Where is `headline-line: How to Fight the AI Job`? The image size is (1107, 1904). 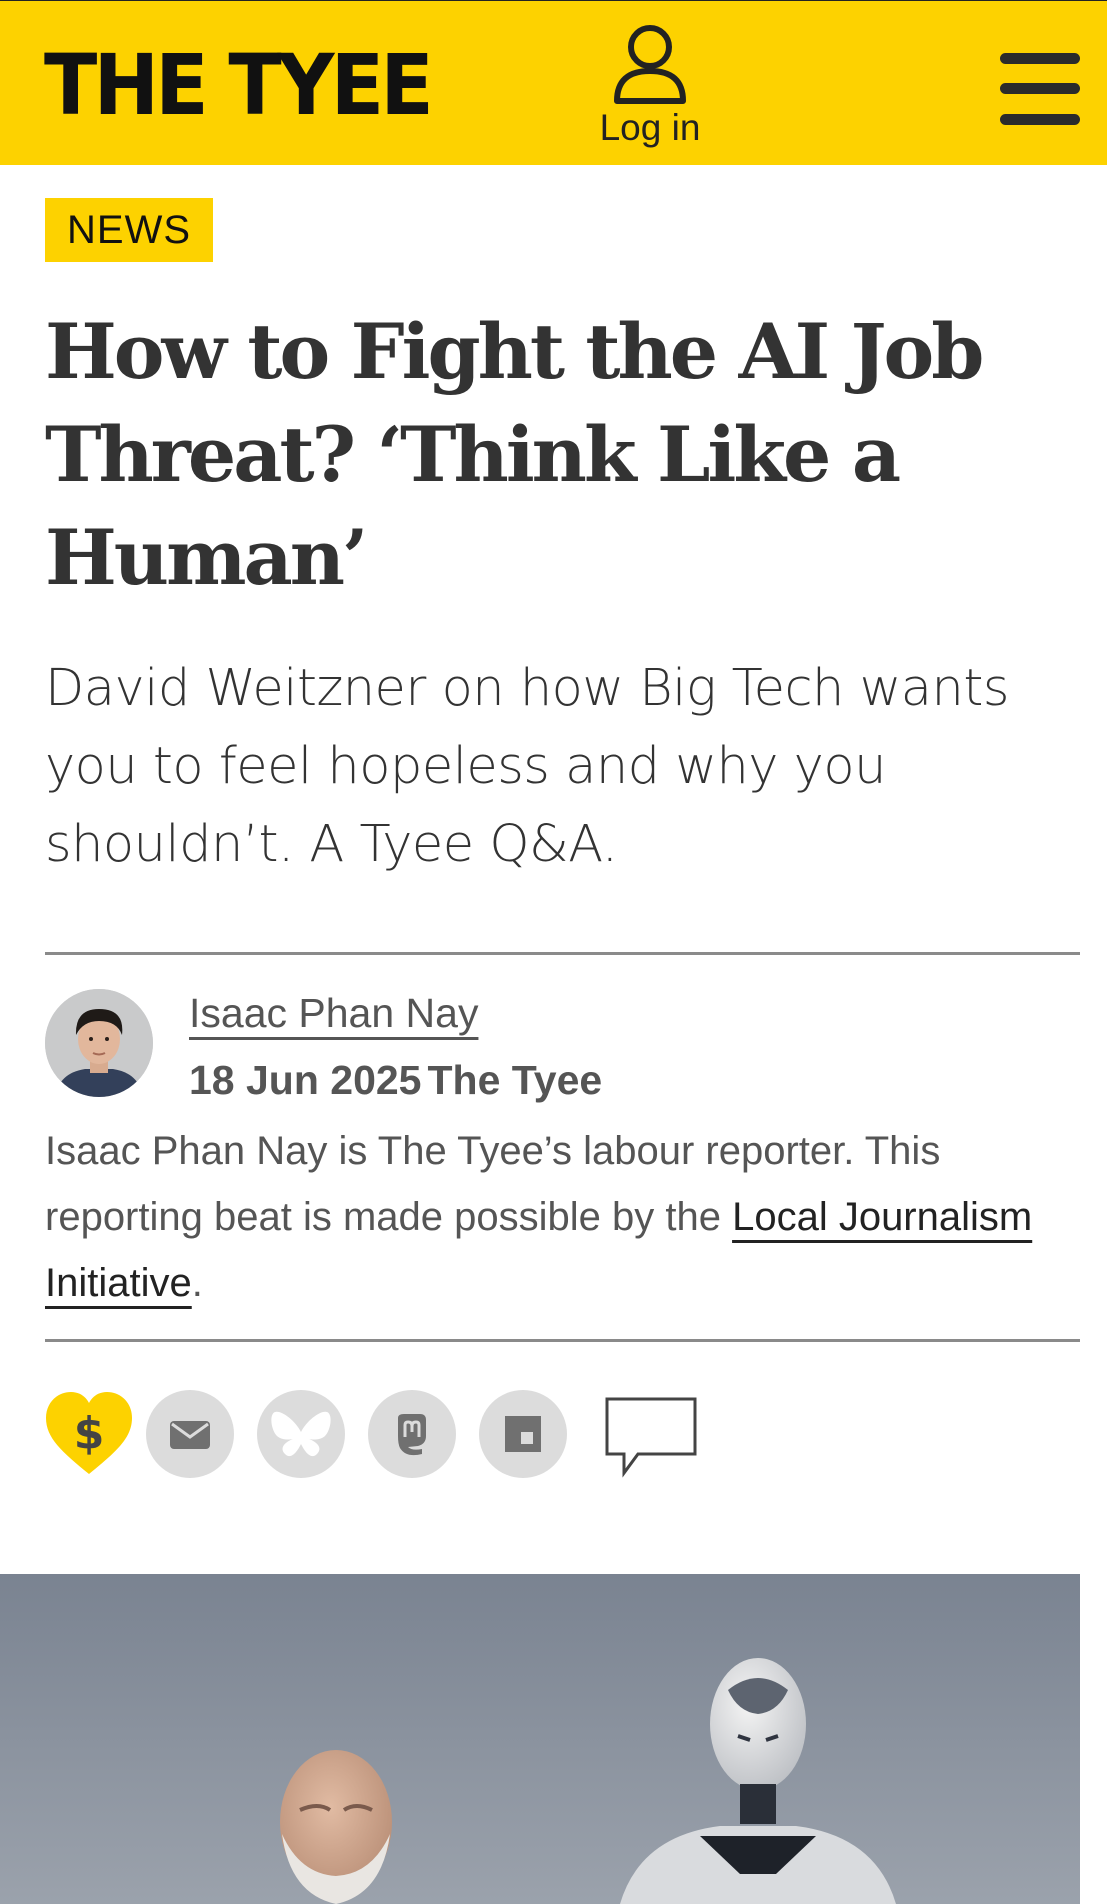
headline-line: How to Fight the AI Job is located at coordinates (514, 351).